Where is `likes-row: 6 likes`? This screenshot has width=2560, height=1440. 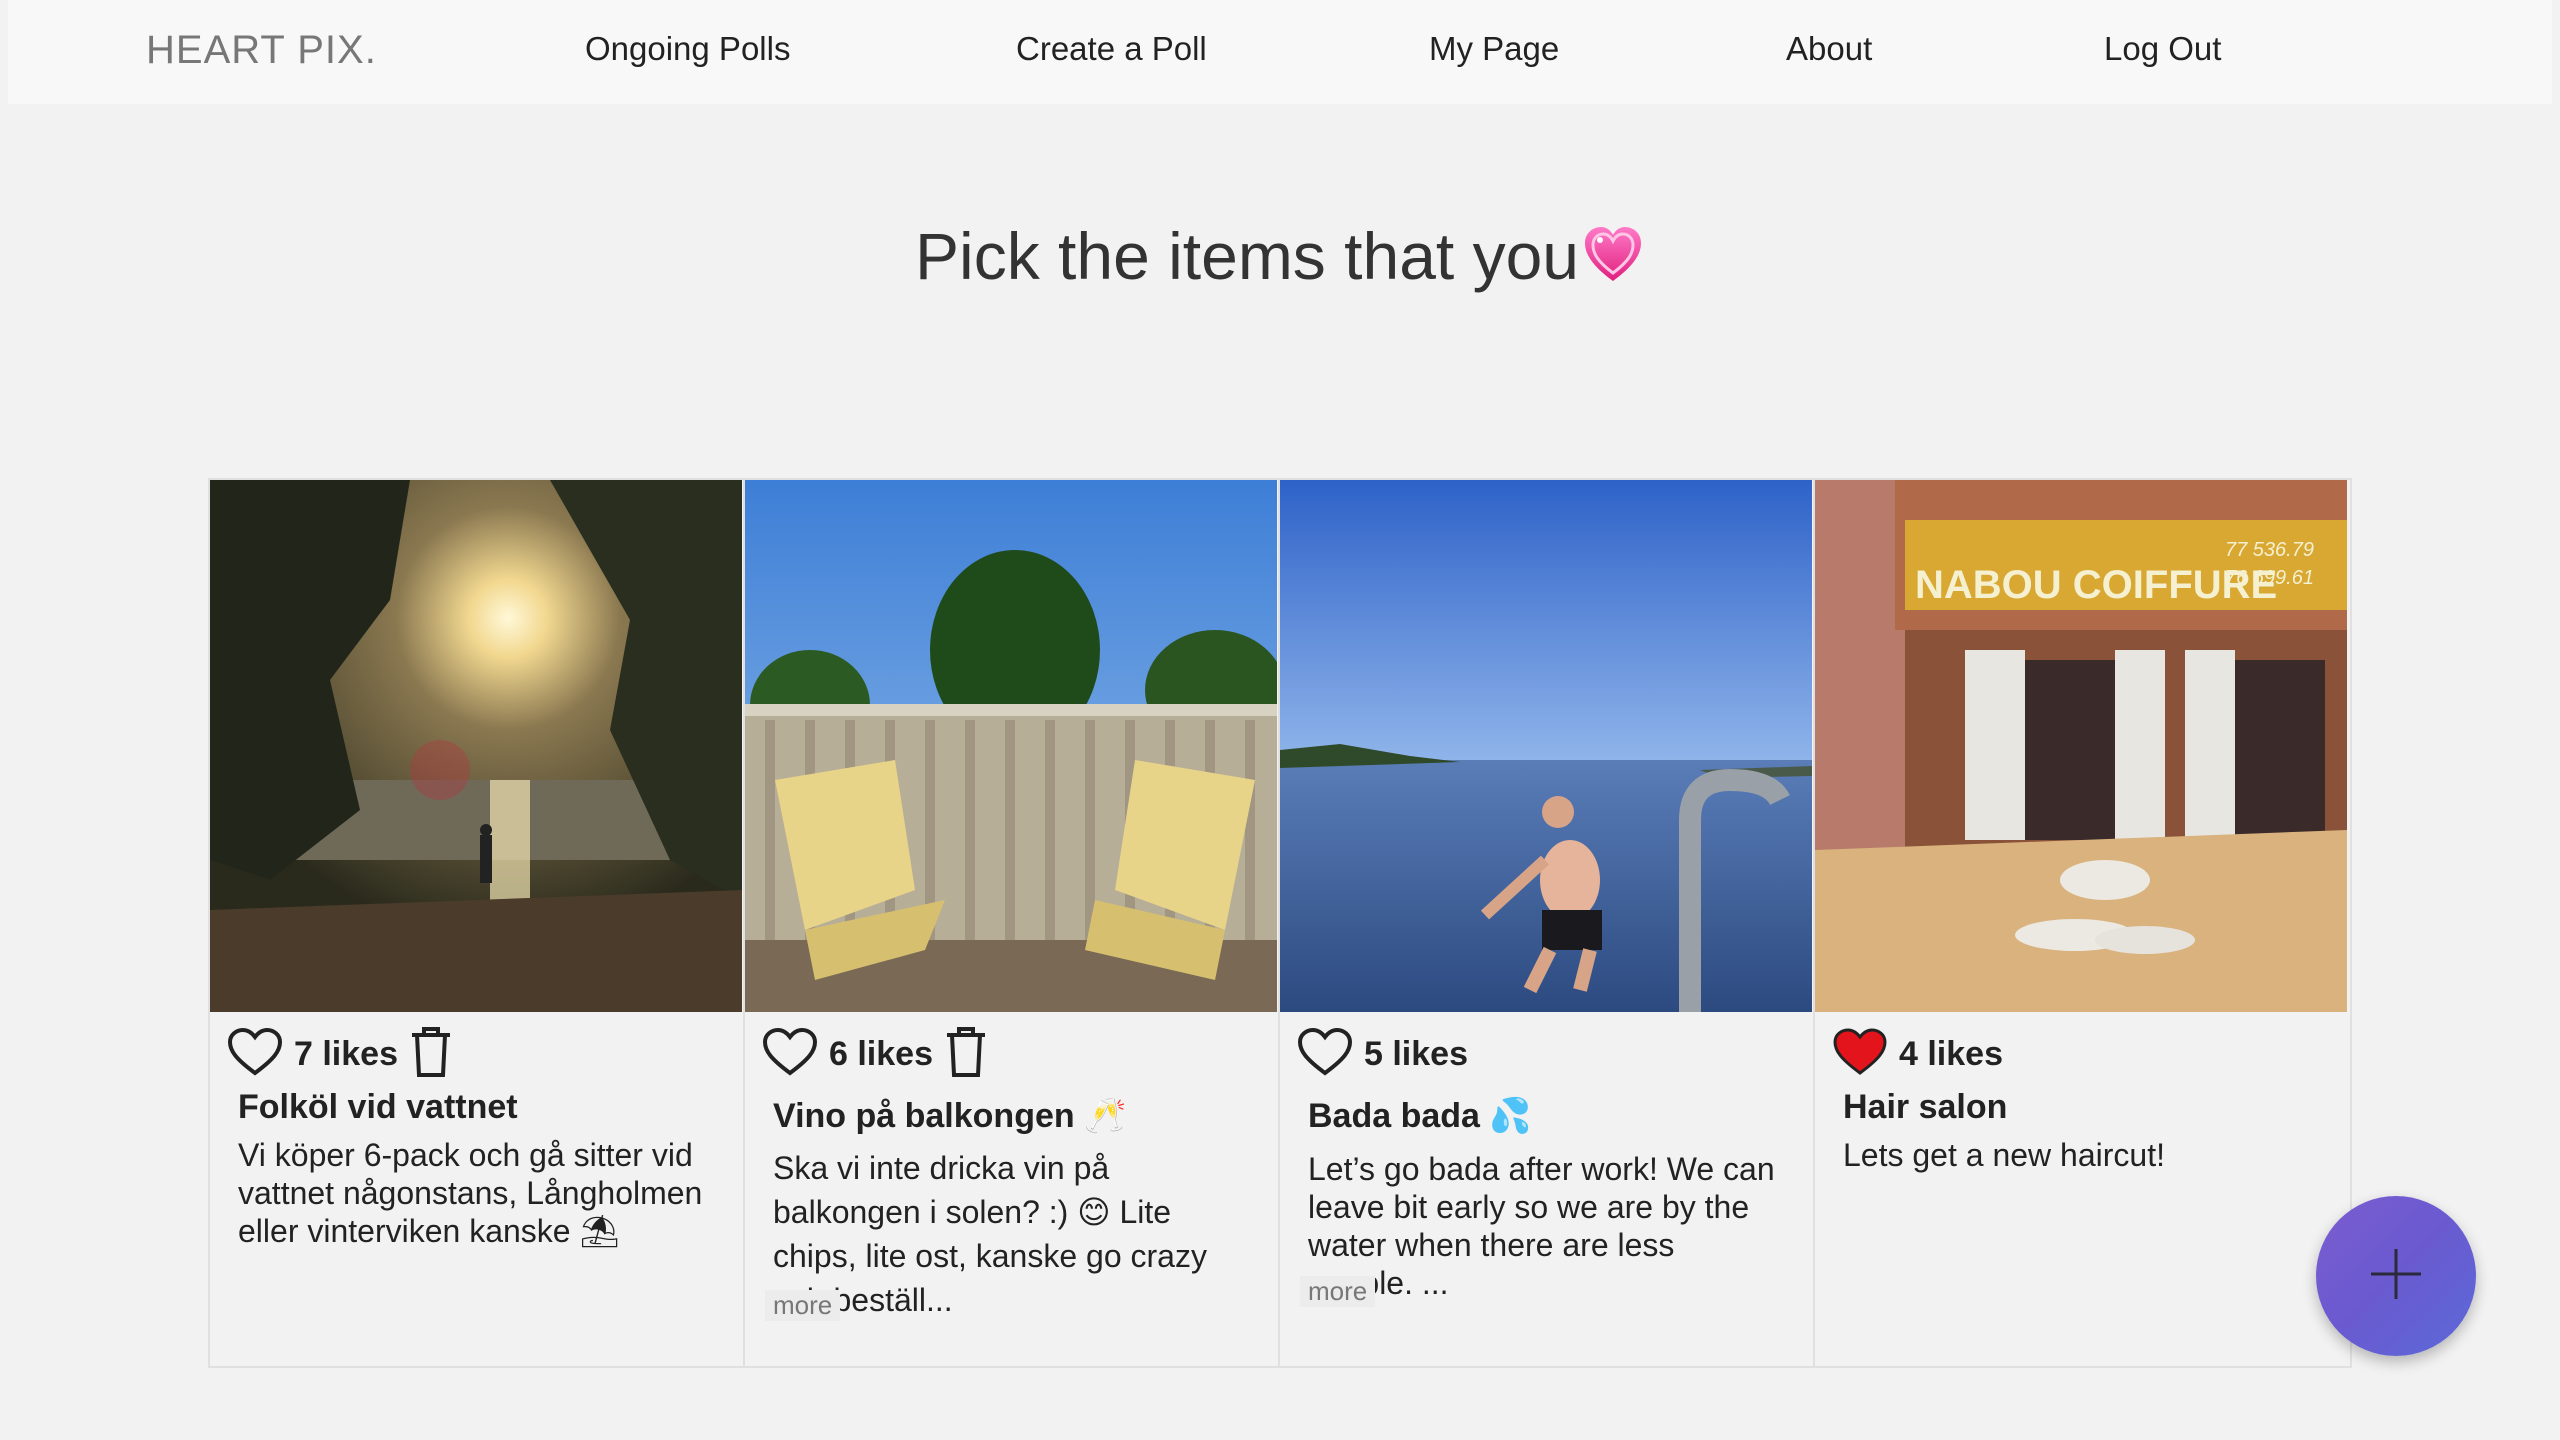
likes-row: 6 likes is located at coordinates (875, 1054).